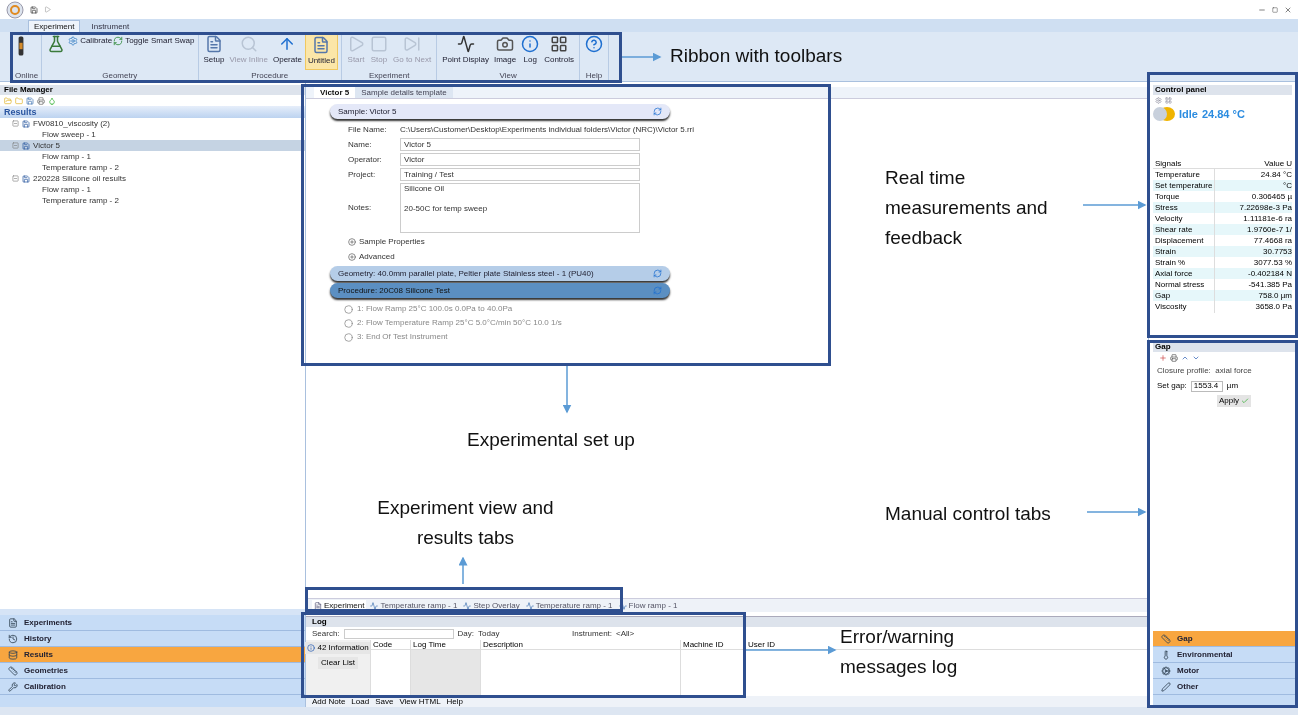 The width and height of the screenshot is (1298, 715). What do you see at coordinates (13, 638) in the screenshot?
I see `clock-icon` at bounding box center [13, 638].